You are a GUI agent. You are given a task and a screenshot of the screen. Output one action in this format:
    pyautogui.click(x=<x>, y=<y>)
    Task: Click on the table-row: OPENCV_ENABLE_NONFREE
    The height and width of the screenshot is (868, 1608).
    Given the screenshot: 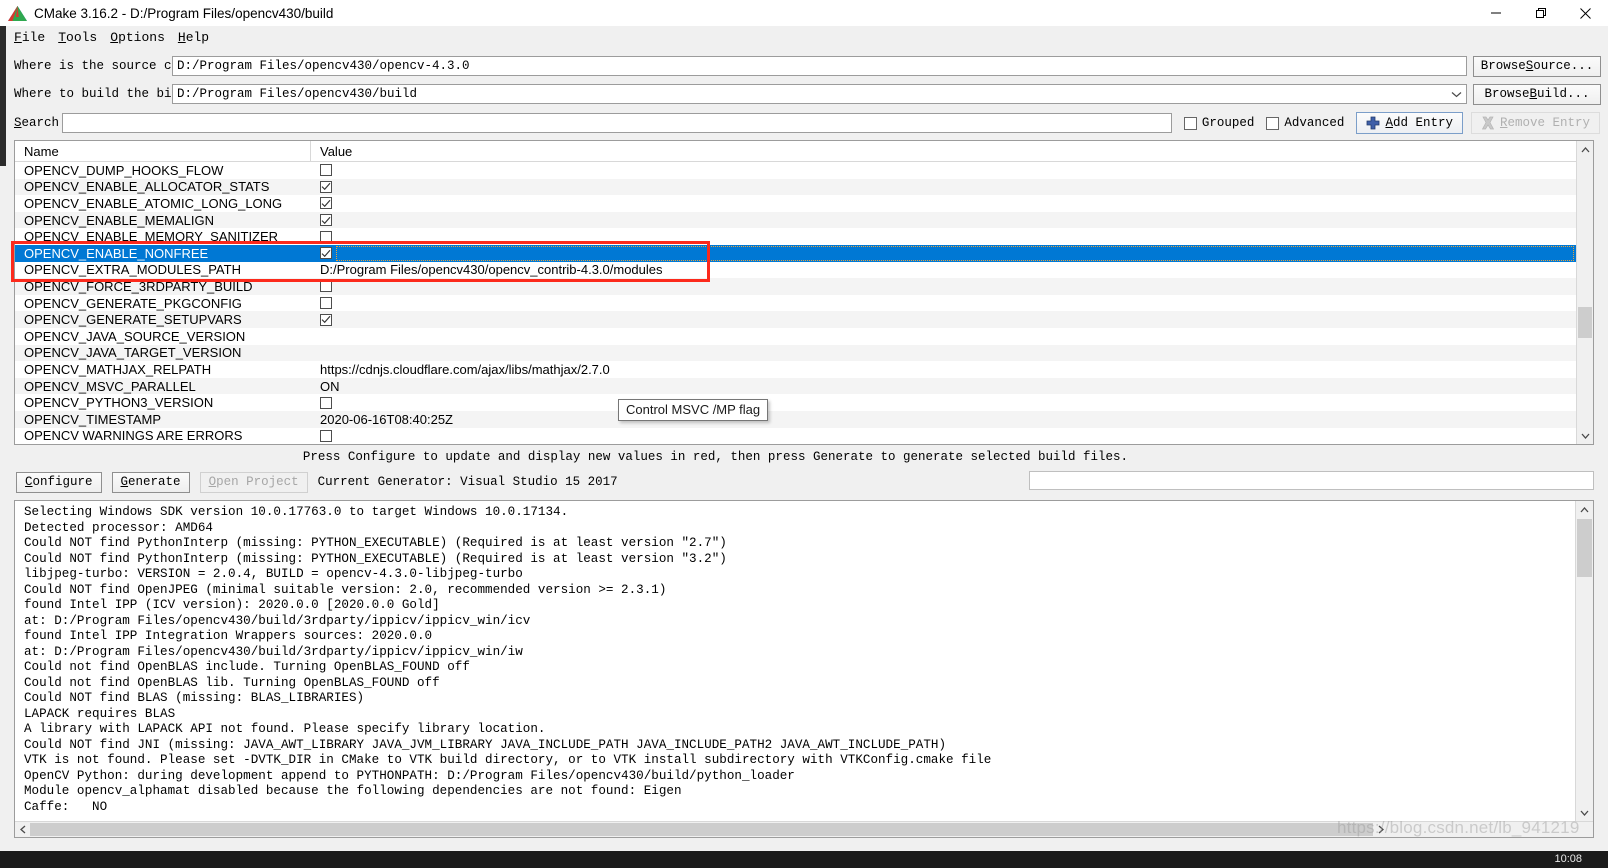 What is the action you would take?
    pyautogui.click(x=795, y=253)
    